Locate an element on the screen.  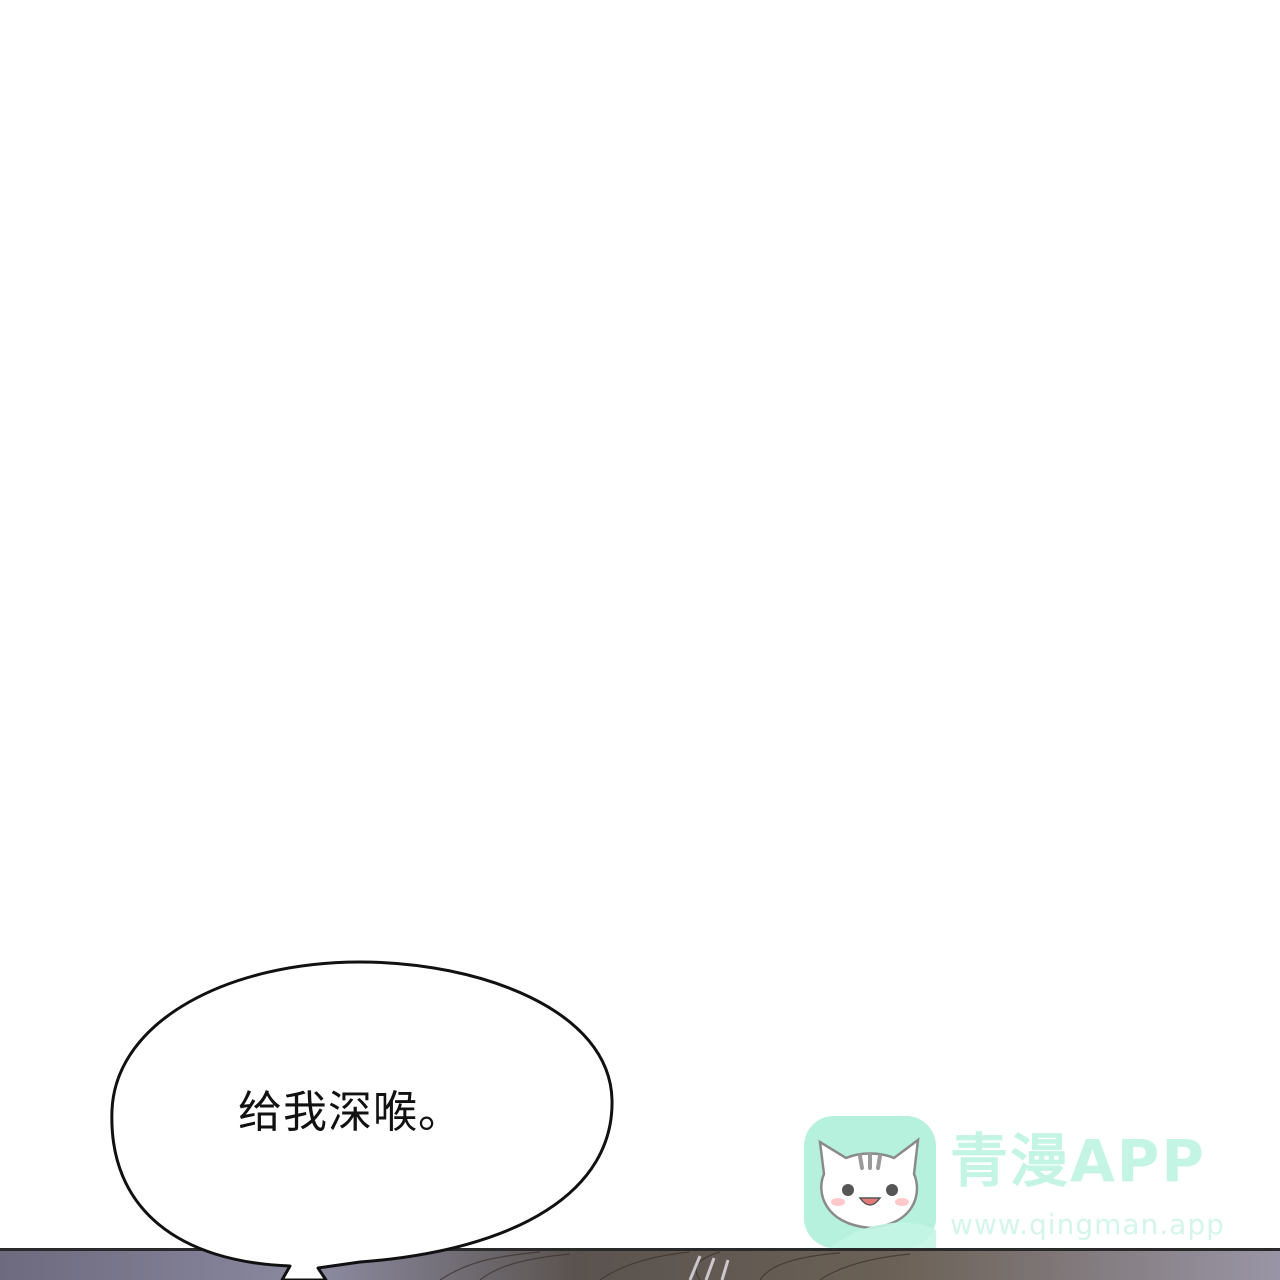
speech-bubble-text: 给我深喉。 is located at coordinates (350, 1112).